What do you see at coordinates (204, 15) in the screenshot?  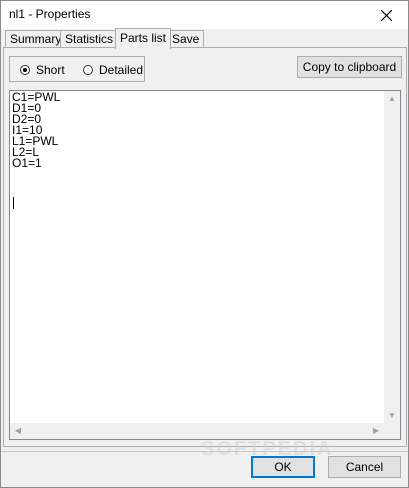 I see `title-bar: nl1 - Properties` at bounding box center [204, 15].